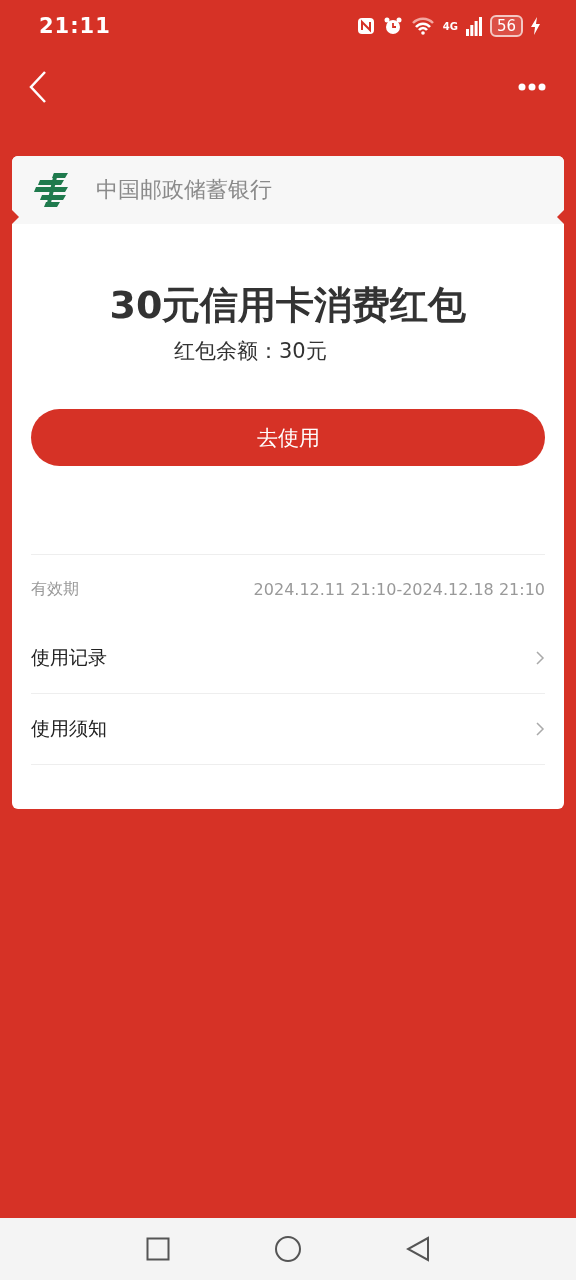 The width and height of the screenshot is (576, 1280). Describe the element at coordinates (55, 589) in the screenshot. I see `validity-label: 有效期` at that location.